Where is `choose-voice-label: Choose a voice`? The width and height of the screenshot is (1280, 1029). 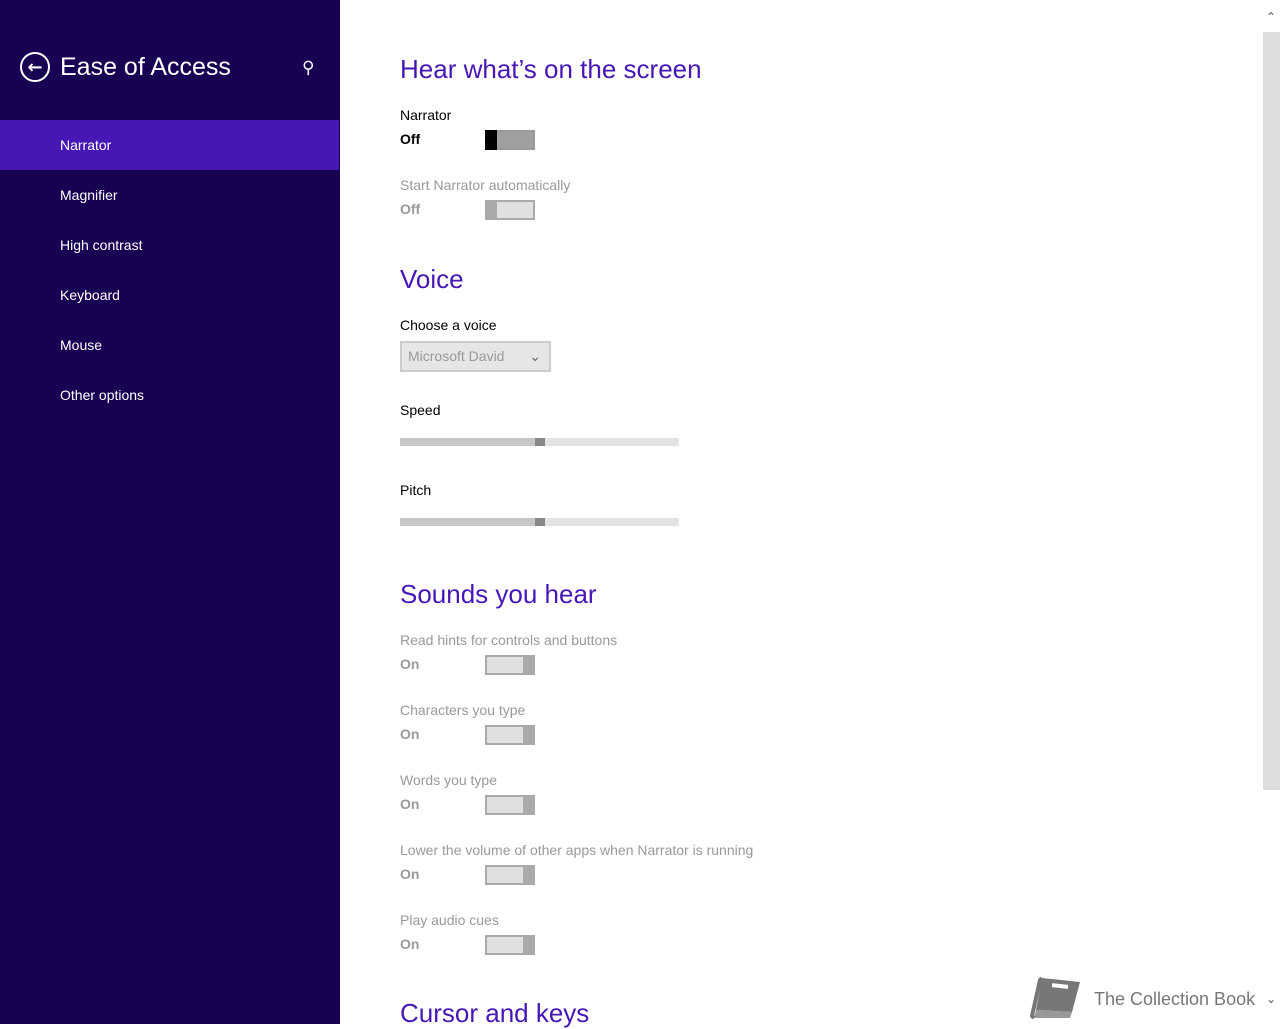
choose-voice-label: Choose a voice is located at coordinates (448, 325).